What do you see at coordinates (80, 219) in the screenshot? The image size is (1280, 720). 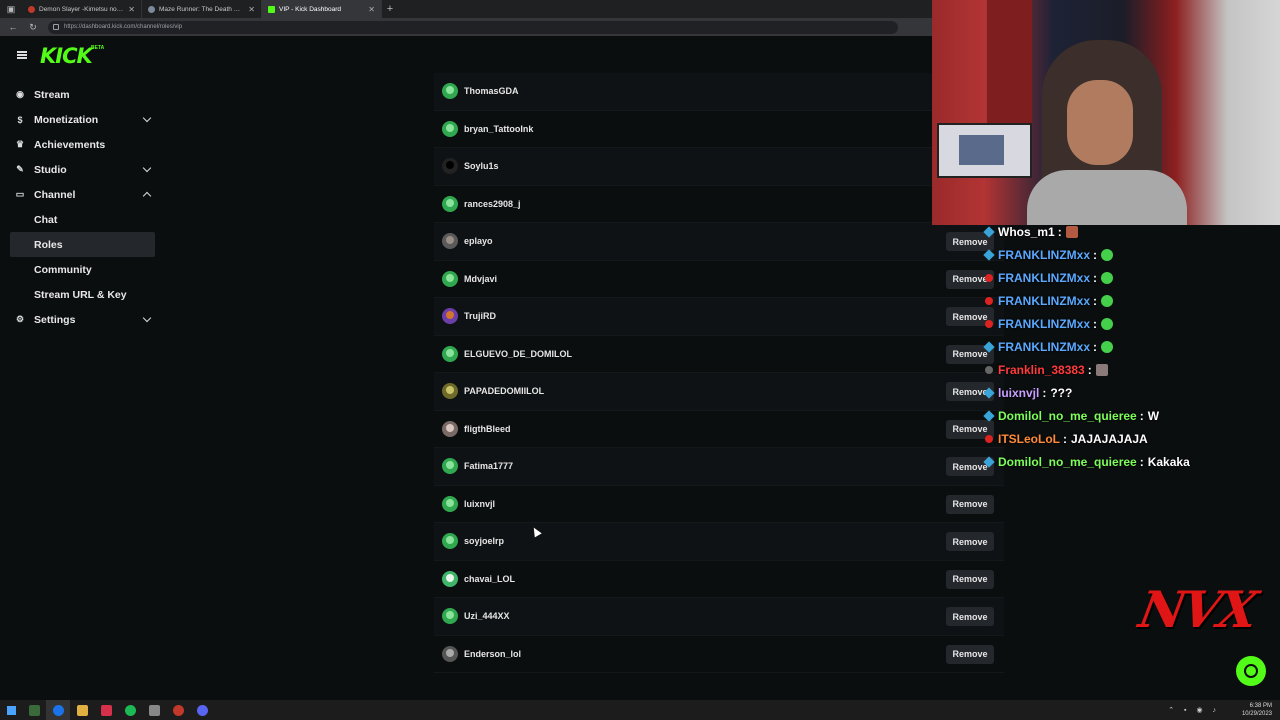 I see `sidebar-item-chat: Chat` at bounding box center [80, 219].